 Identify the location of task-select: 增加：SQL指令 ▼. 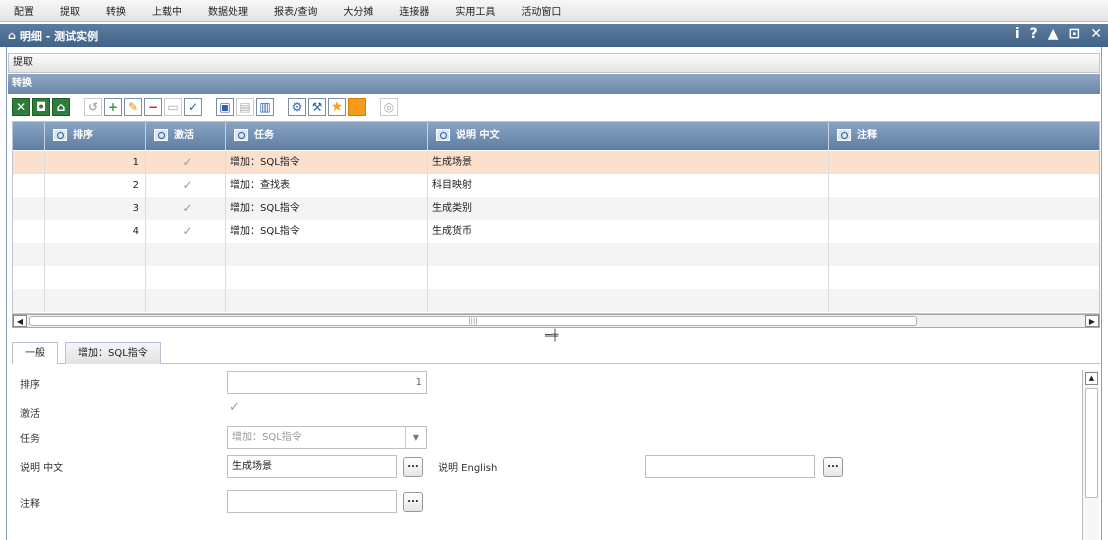
(327, 437).